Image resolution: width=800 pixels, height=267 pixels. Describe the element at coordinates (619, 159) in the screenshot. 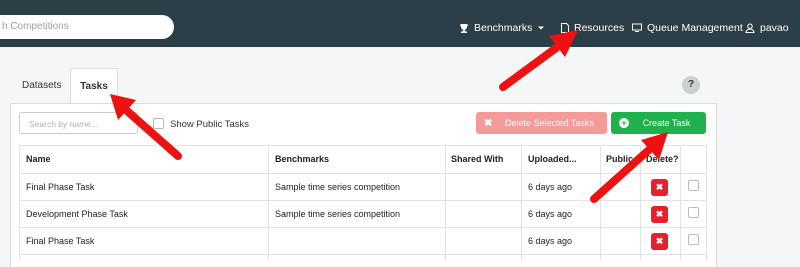

I see `column-header-public: Public` at that location.